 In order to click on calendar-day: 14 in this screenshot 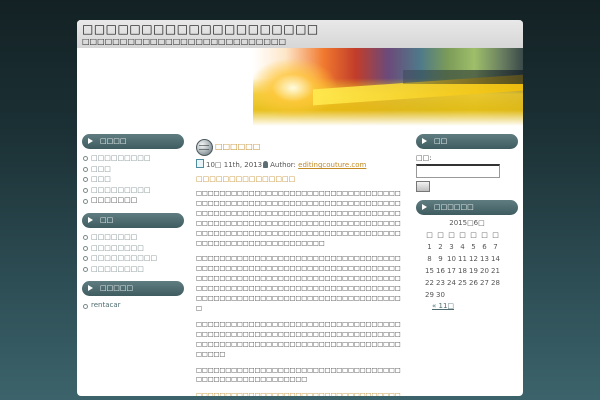, I will do `click(495, 259)`.